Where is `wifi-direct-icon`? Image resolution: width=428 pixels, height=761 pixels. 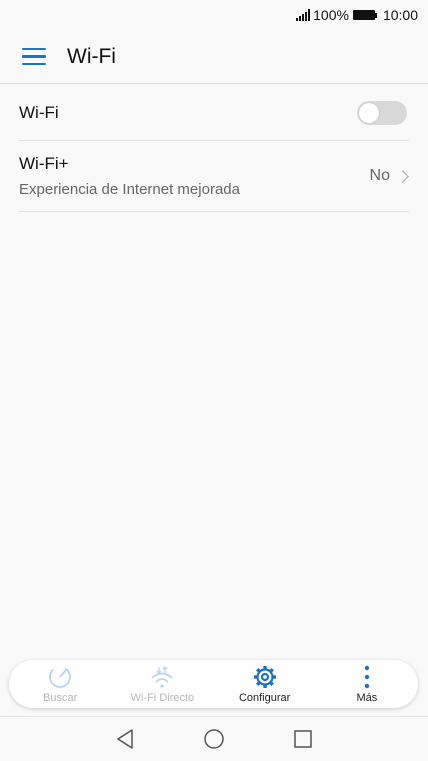 wifi-direct-icon is located at coordinates (162, 677).